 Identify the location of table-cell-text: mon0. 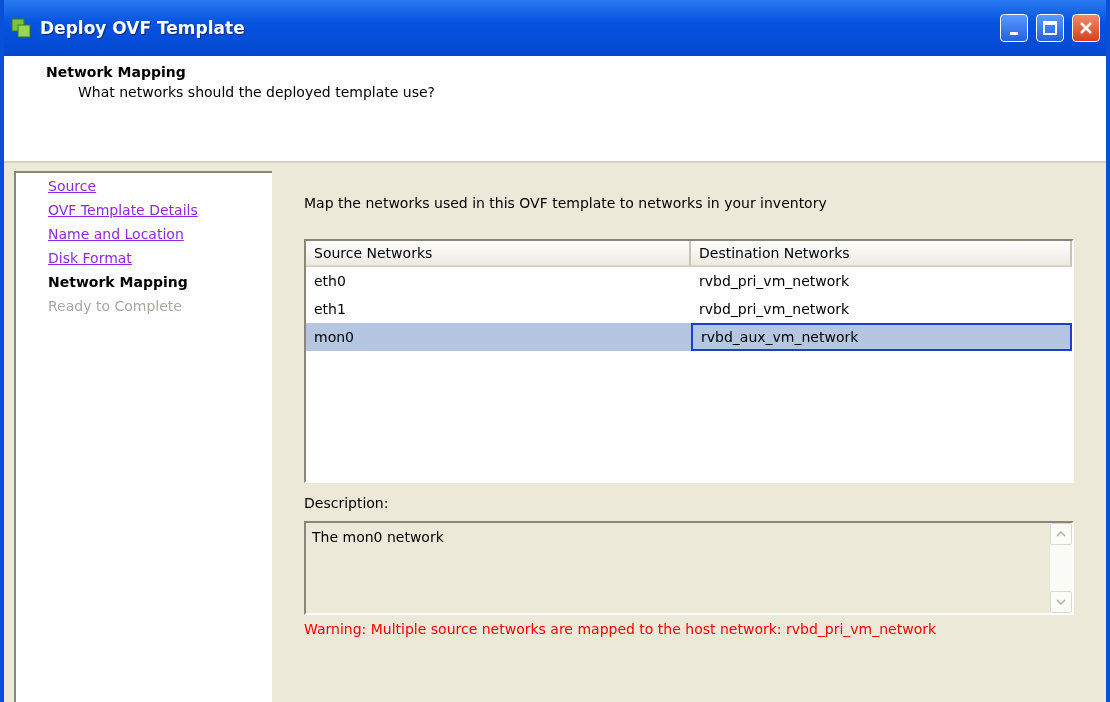
(334, 337).